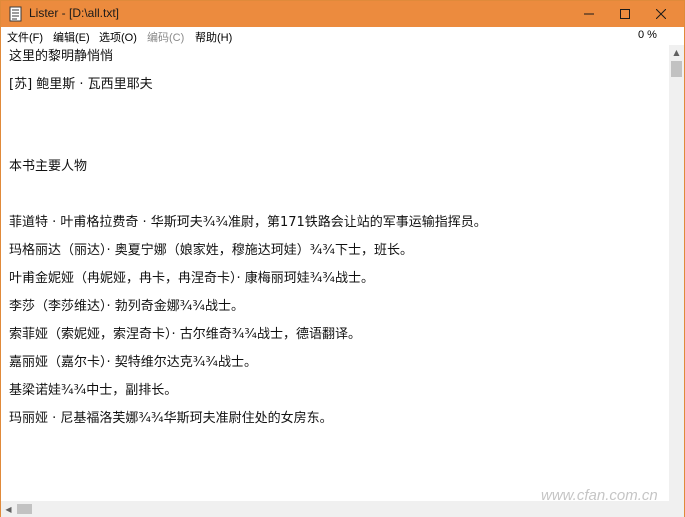  What do you see at coordinates (126, 306) in the screenshot?
I see `text-line: 李莎（李莎维达）· 勃列奇金娜¾¾战士。` at bounding box center [126, 306].